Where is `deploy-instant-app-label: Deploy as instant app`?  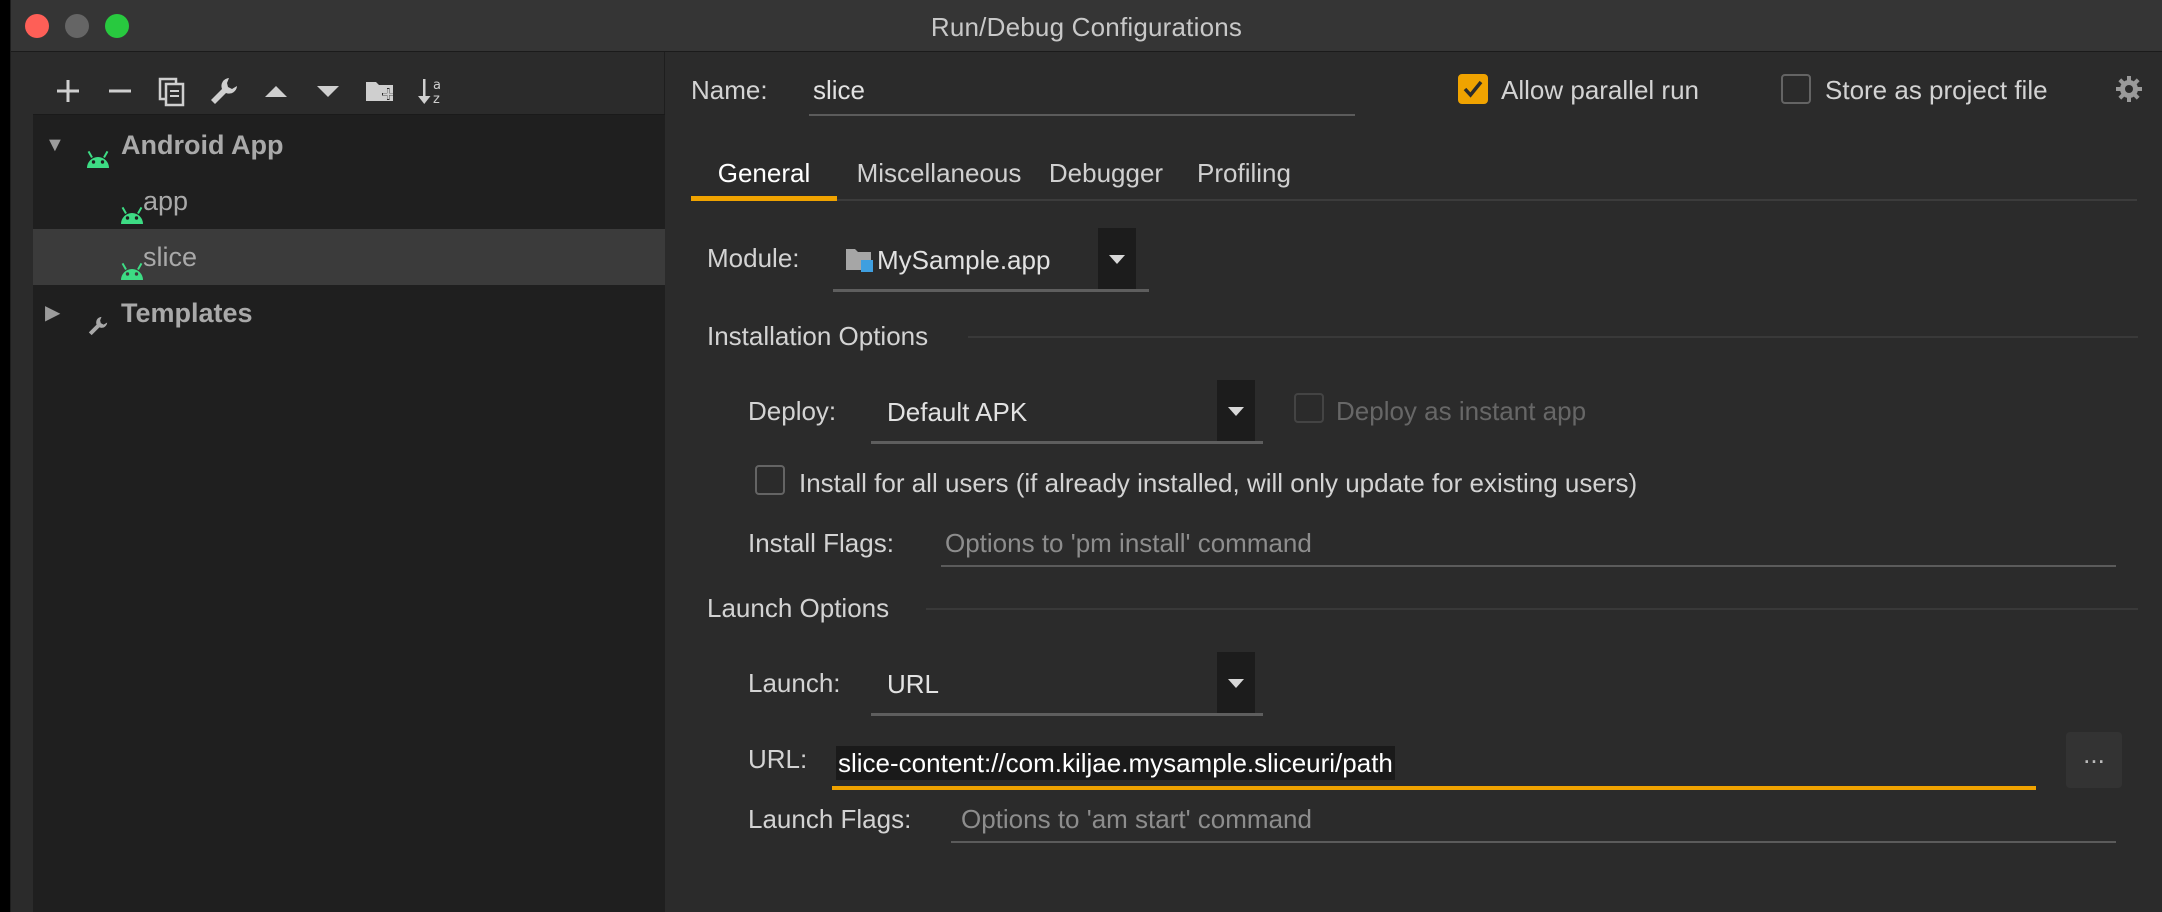 deploy-instant-app-label: Deploy as instant app is located at coordinates (1461, 411).